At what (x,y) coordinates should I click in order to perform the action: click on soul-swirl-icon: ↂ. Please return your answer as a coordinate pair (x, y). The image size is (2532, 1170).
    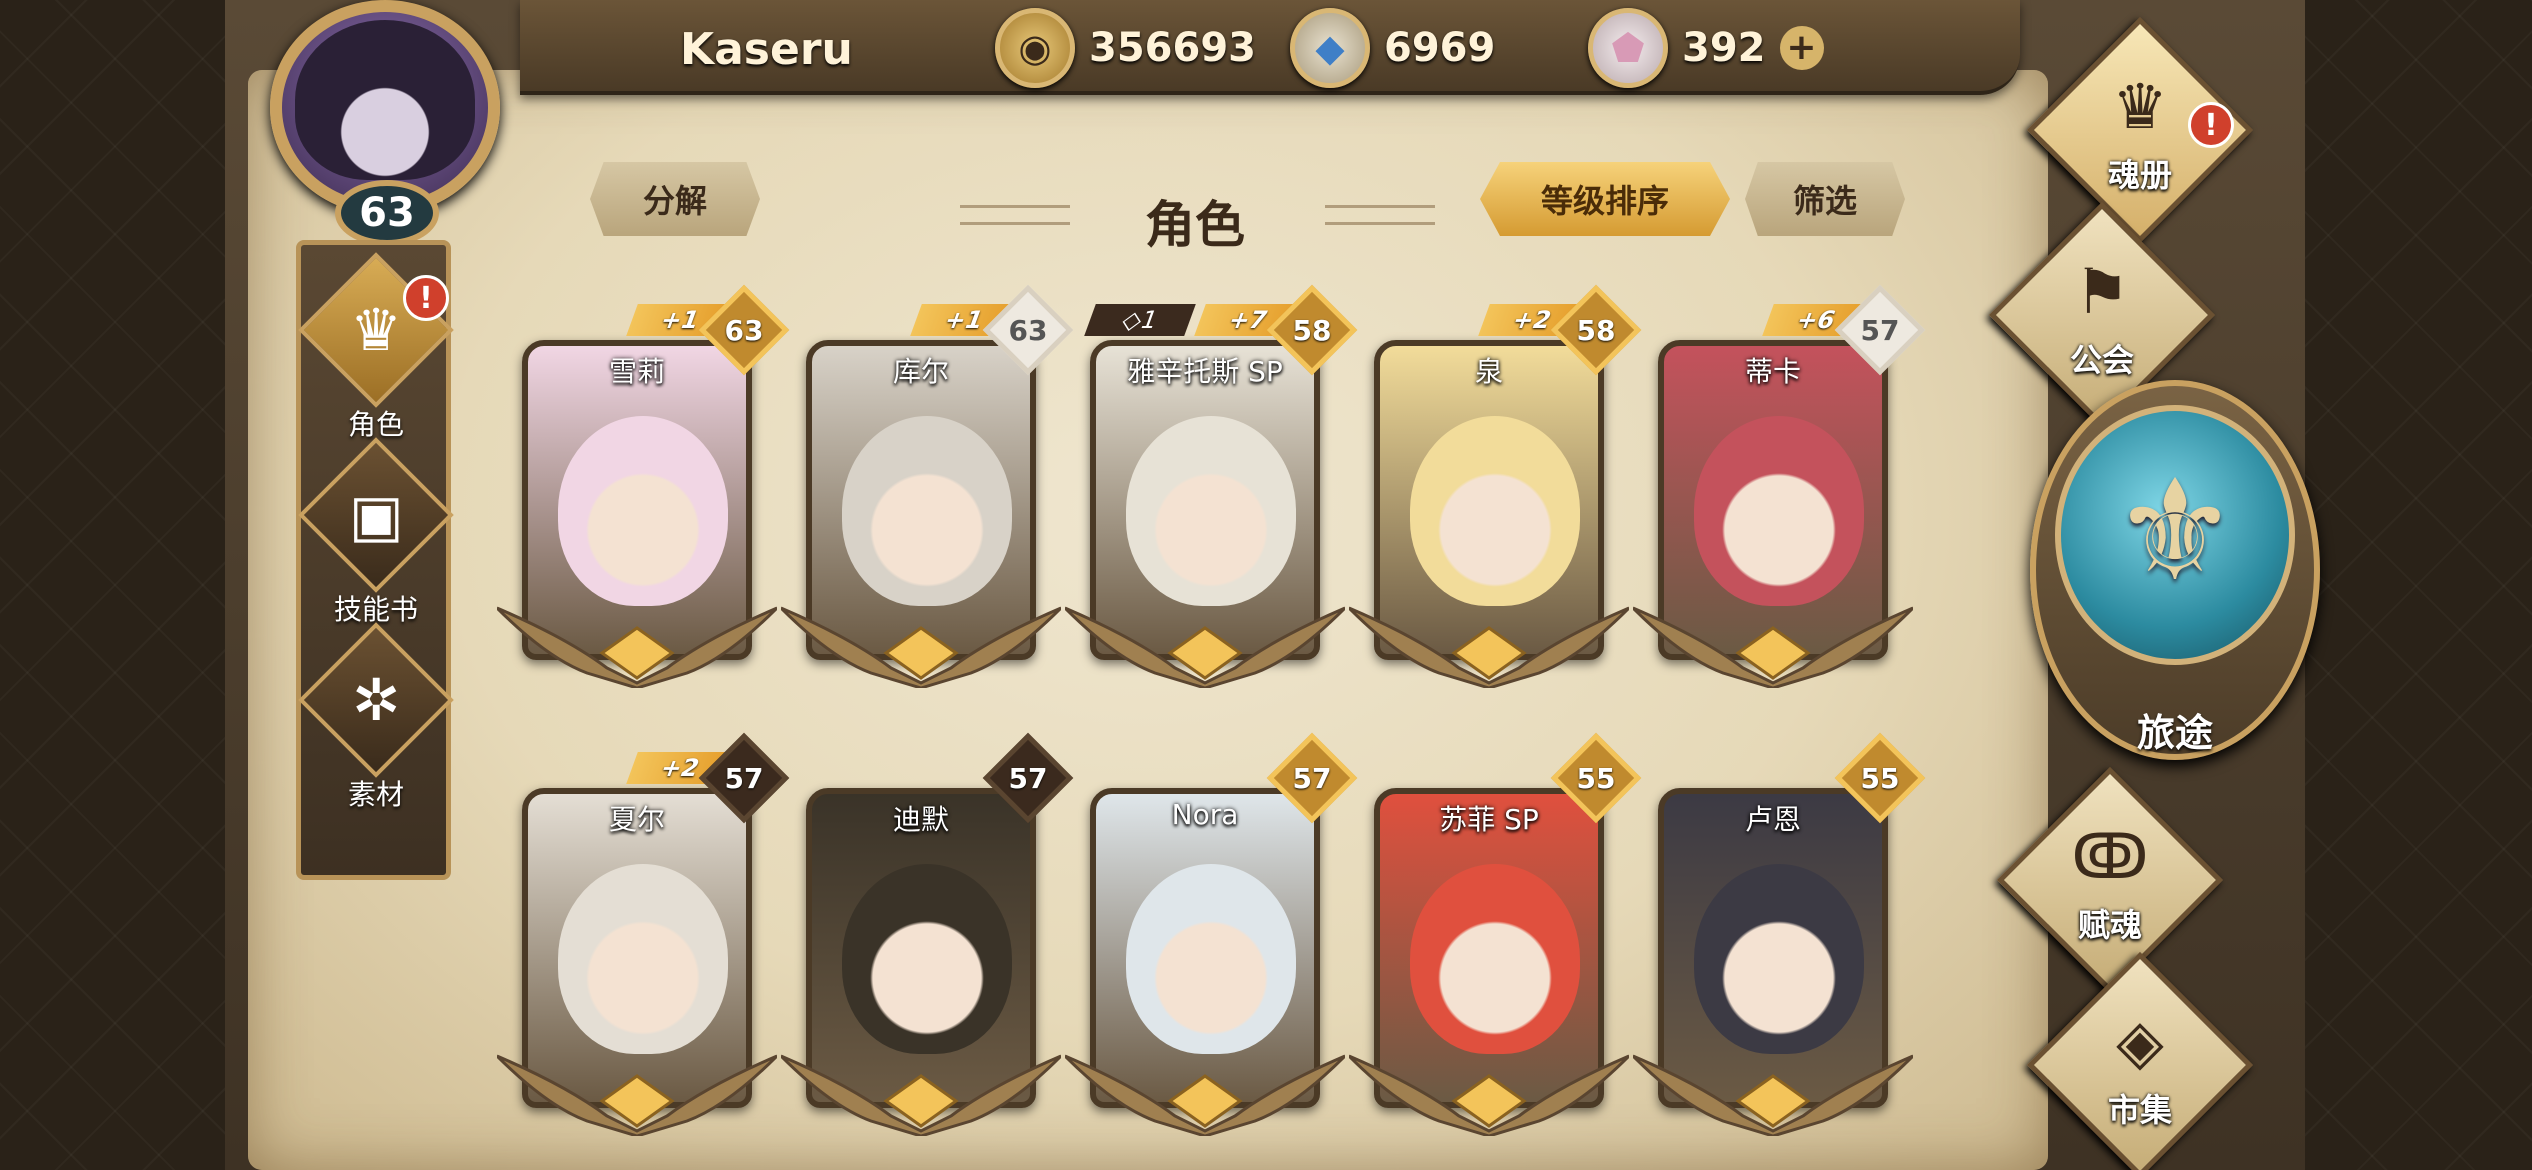
    Looking at the image, I should click on (2110, 856).